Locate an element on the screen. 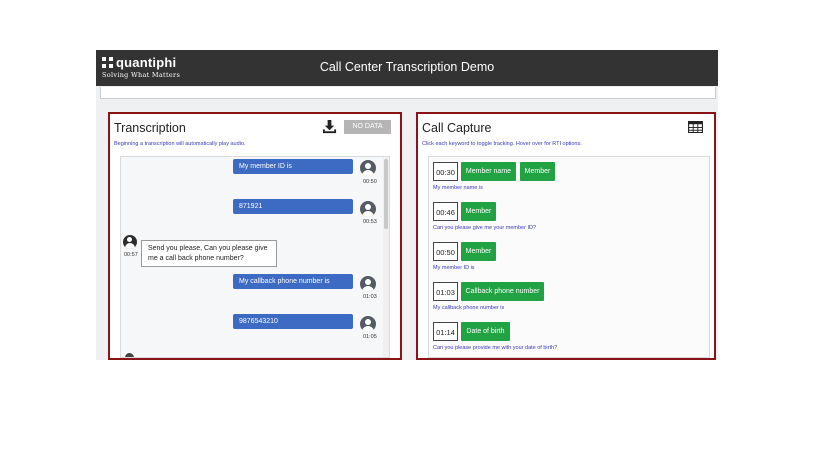 The width and height of the screenshot is (819, 460). capture-text: My member ID is is located at coordinates (454, 268).